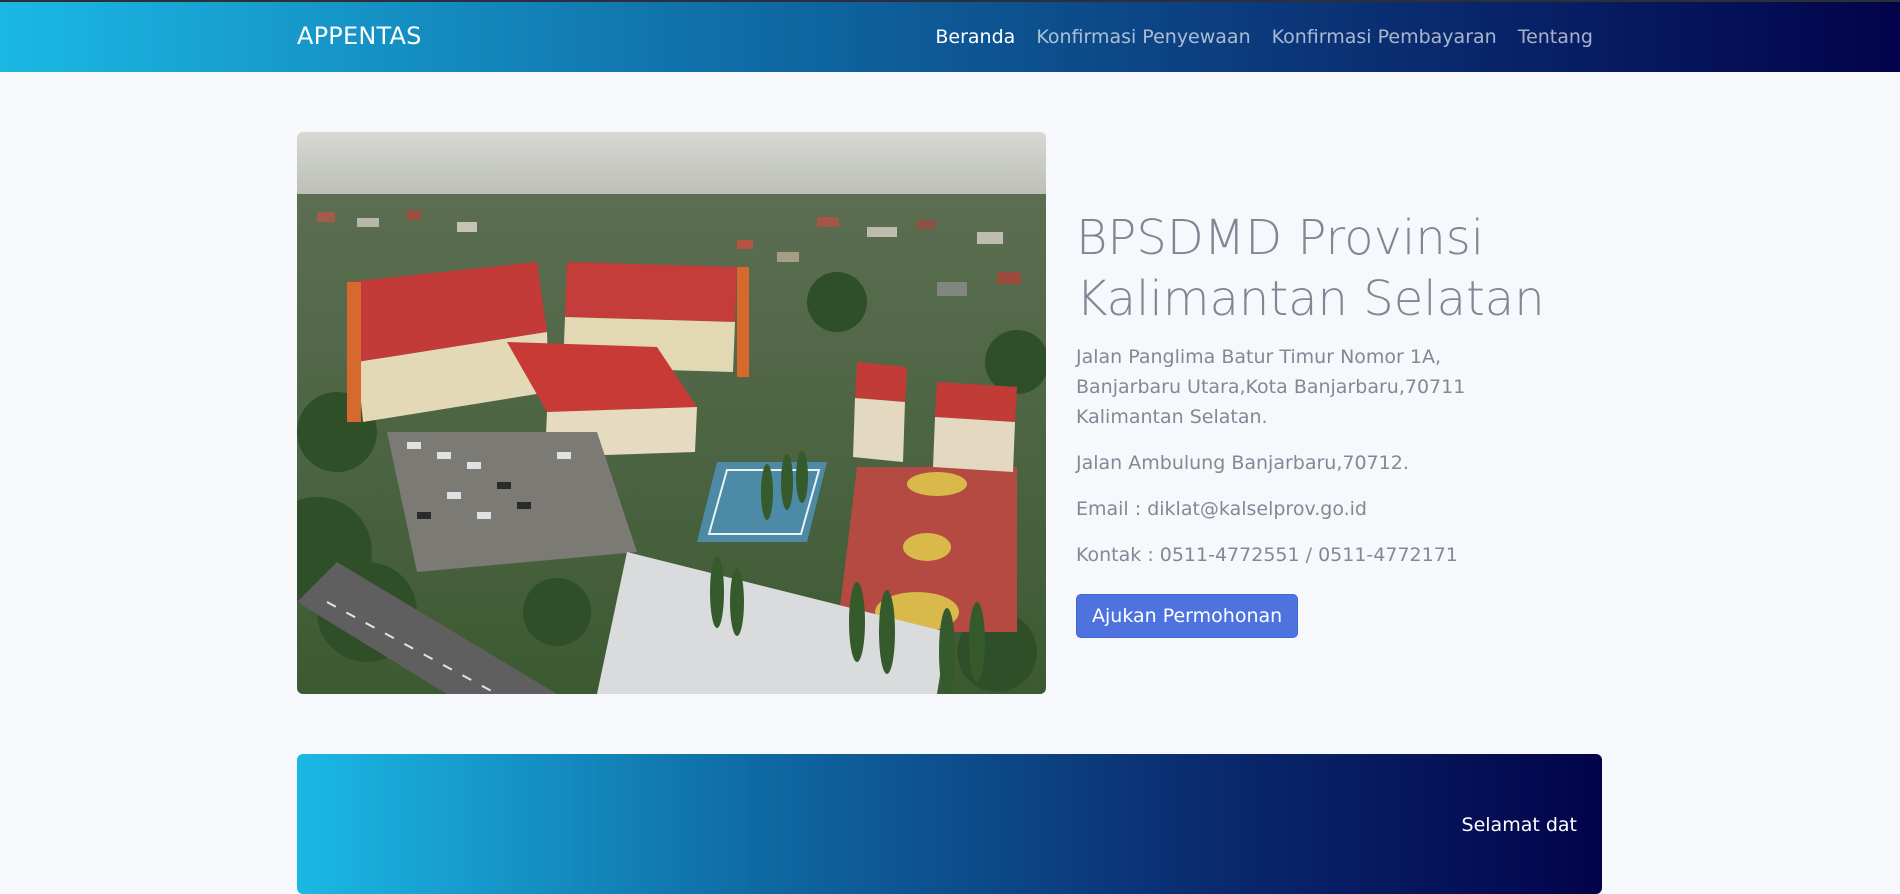  Describe the element at coordinates (359, 36) in the screenshot. I see `brand-logo: APPENTAS` at that location.